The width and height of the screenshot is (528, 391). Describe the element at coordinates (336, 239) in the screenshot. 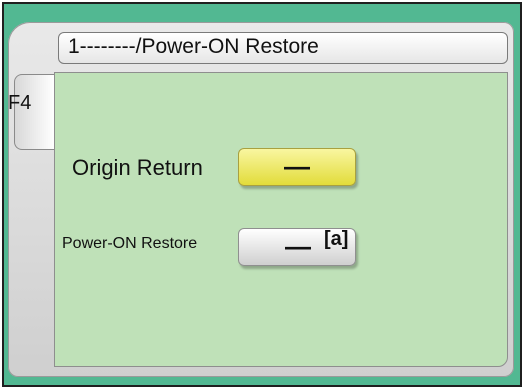

I see `power-on-restore-marker: [a]` at that location.